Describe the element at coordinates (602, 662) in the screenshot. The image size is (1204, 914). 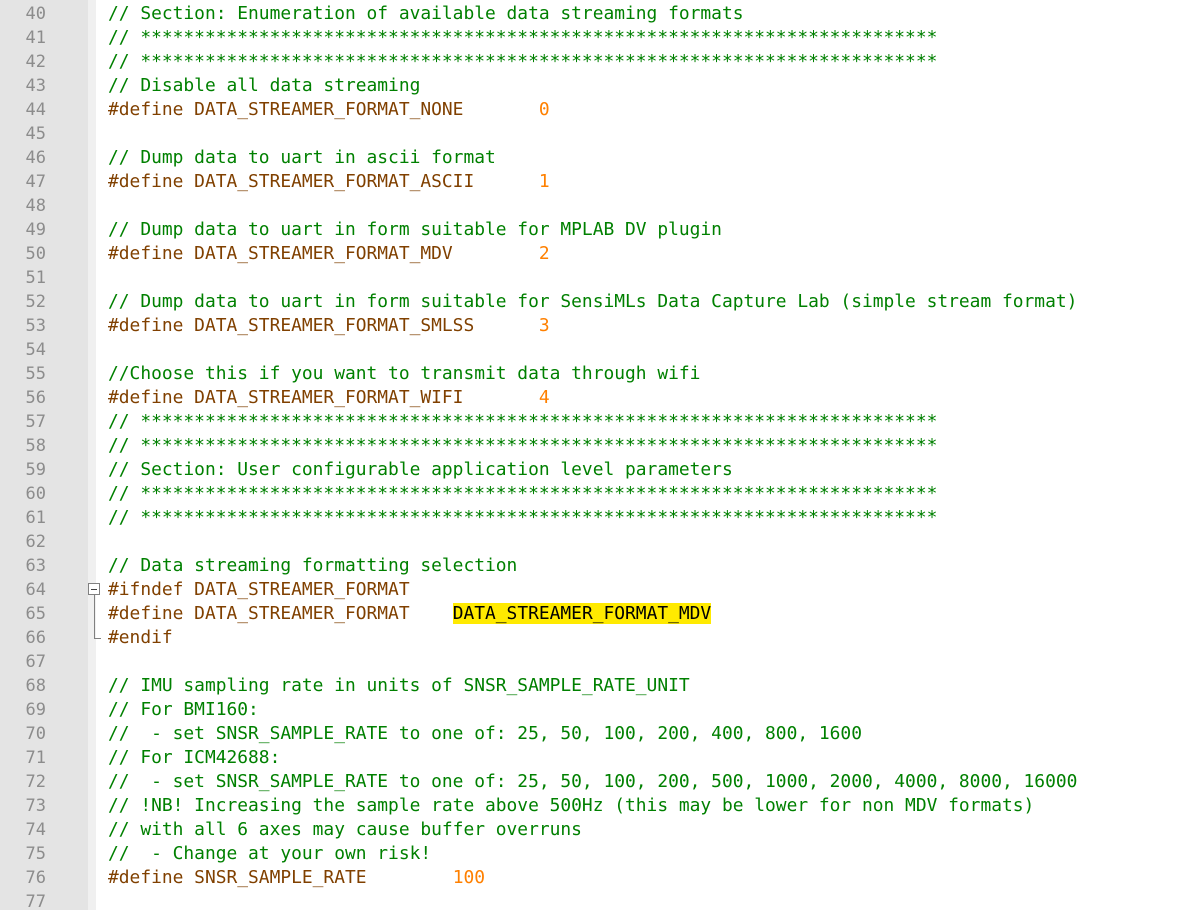
I see `code-line: 67` at that location.